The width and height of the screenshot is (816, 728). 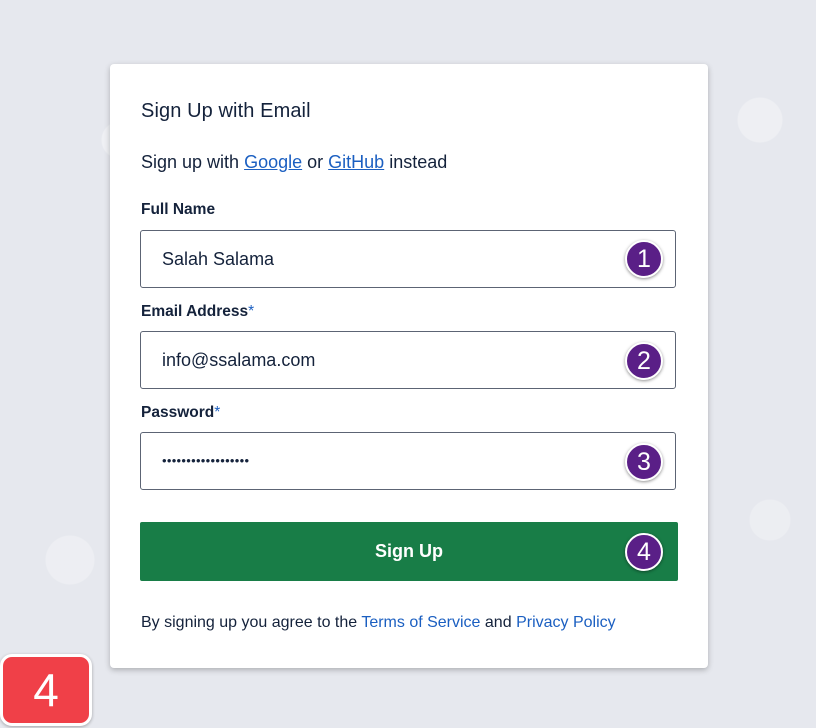 I want to click on password-label-text: Password, so click(x=178, y=412).